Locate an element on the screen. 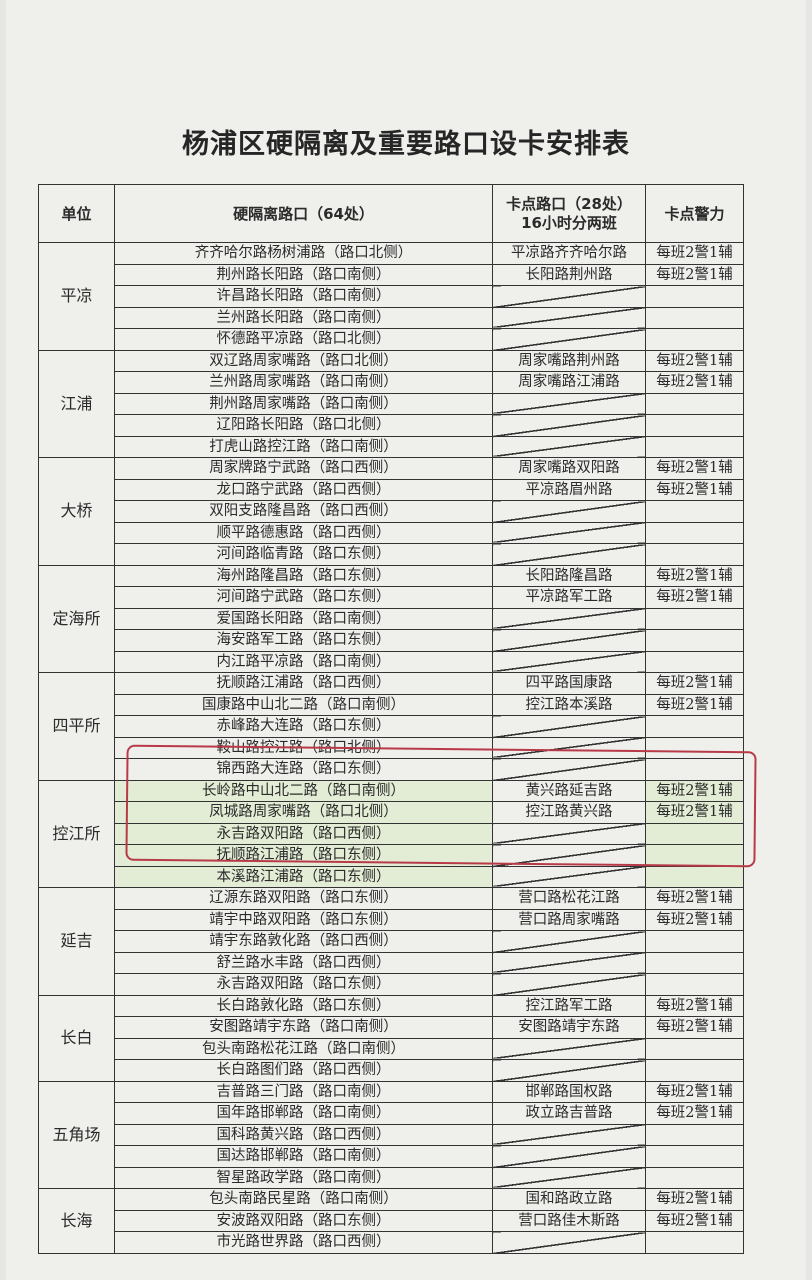 This screenshot has width=812, height=1280. table-row: 永吉路双阳路（路口东侧） is located at coordinates (391, 984).